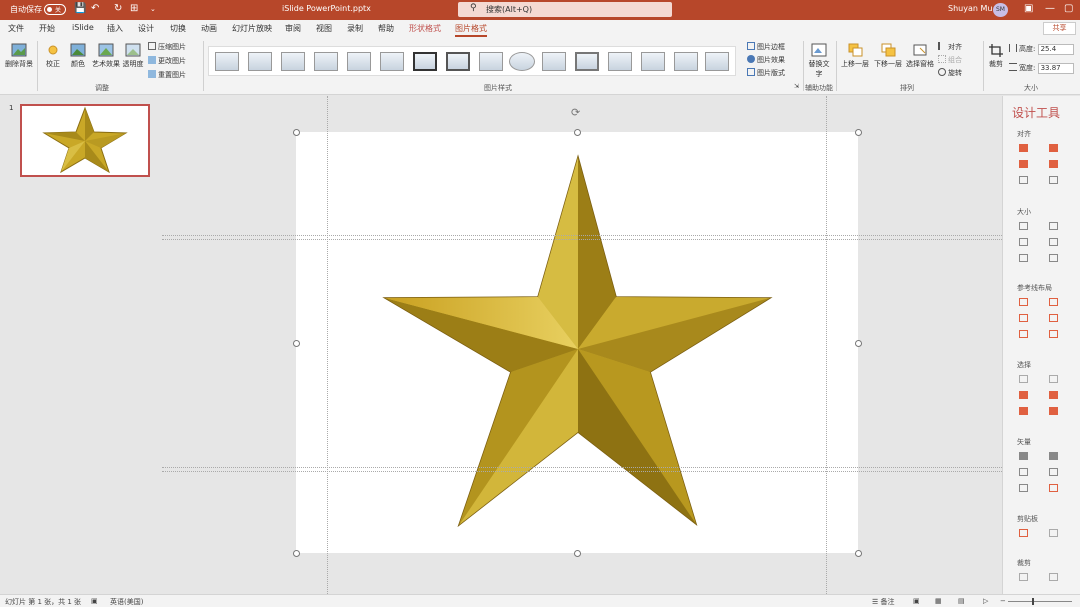 Image resolution: width=1080 pixels, height=607 pixels. What do you see at coordinates (55, 9) in the screenshot?
I see `autosave-toggle: 关` at bounding box center [55, 9].